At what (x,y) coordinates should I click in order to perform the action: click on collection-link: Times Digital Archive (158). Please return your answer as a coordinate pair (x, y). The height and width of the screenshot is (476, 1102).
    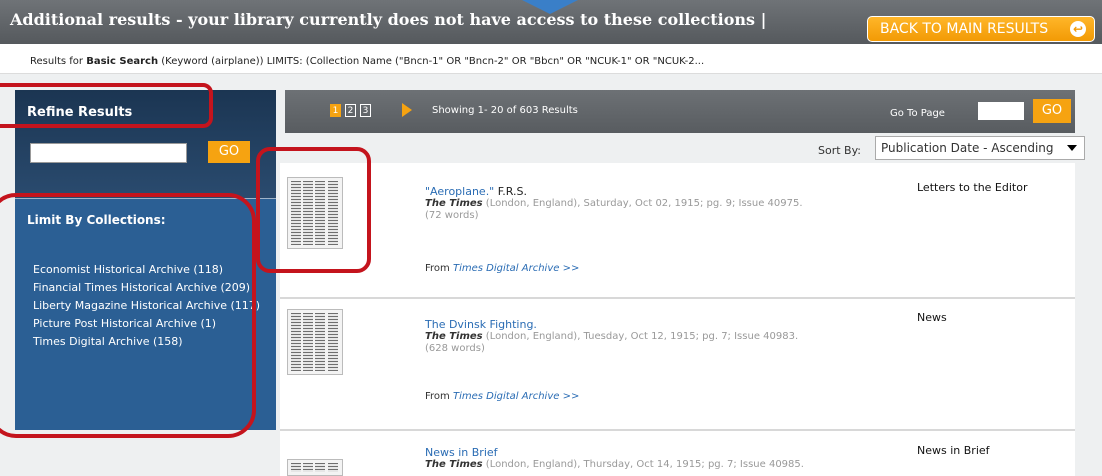
    Looking at the image, I should click on (153, 341).